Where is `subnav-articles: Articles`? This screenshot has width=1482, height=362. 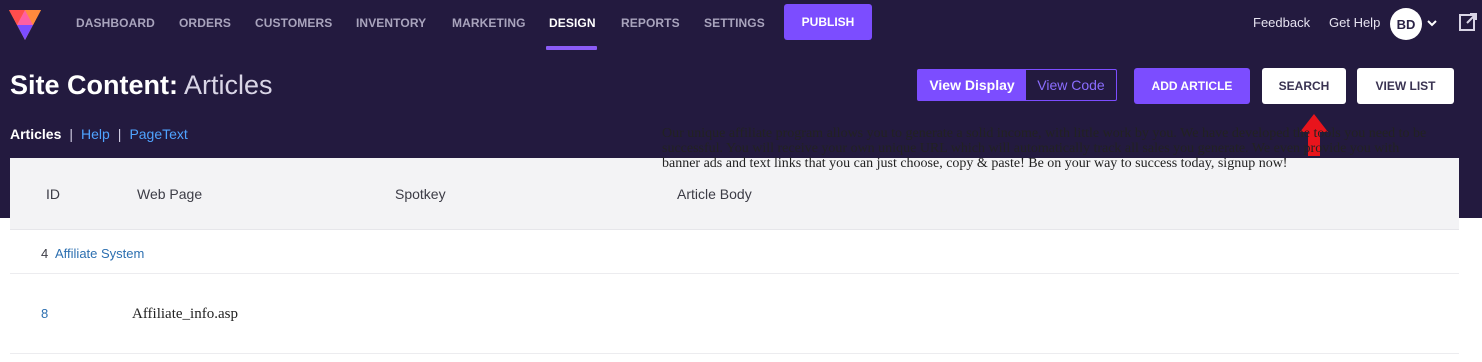 subnav-articles: Articles is located at coordinates (36, 134).